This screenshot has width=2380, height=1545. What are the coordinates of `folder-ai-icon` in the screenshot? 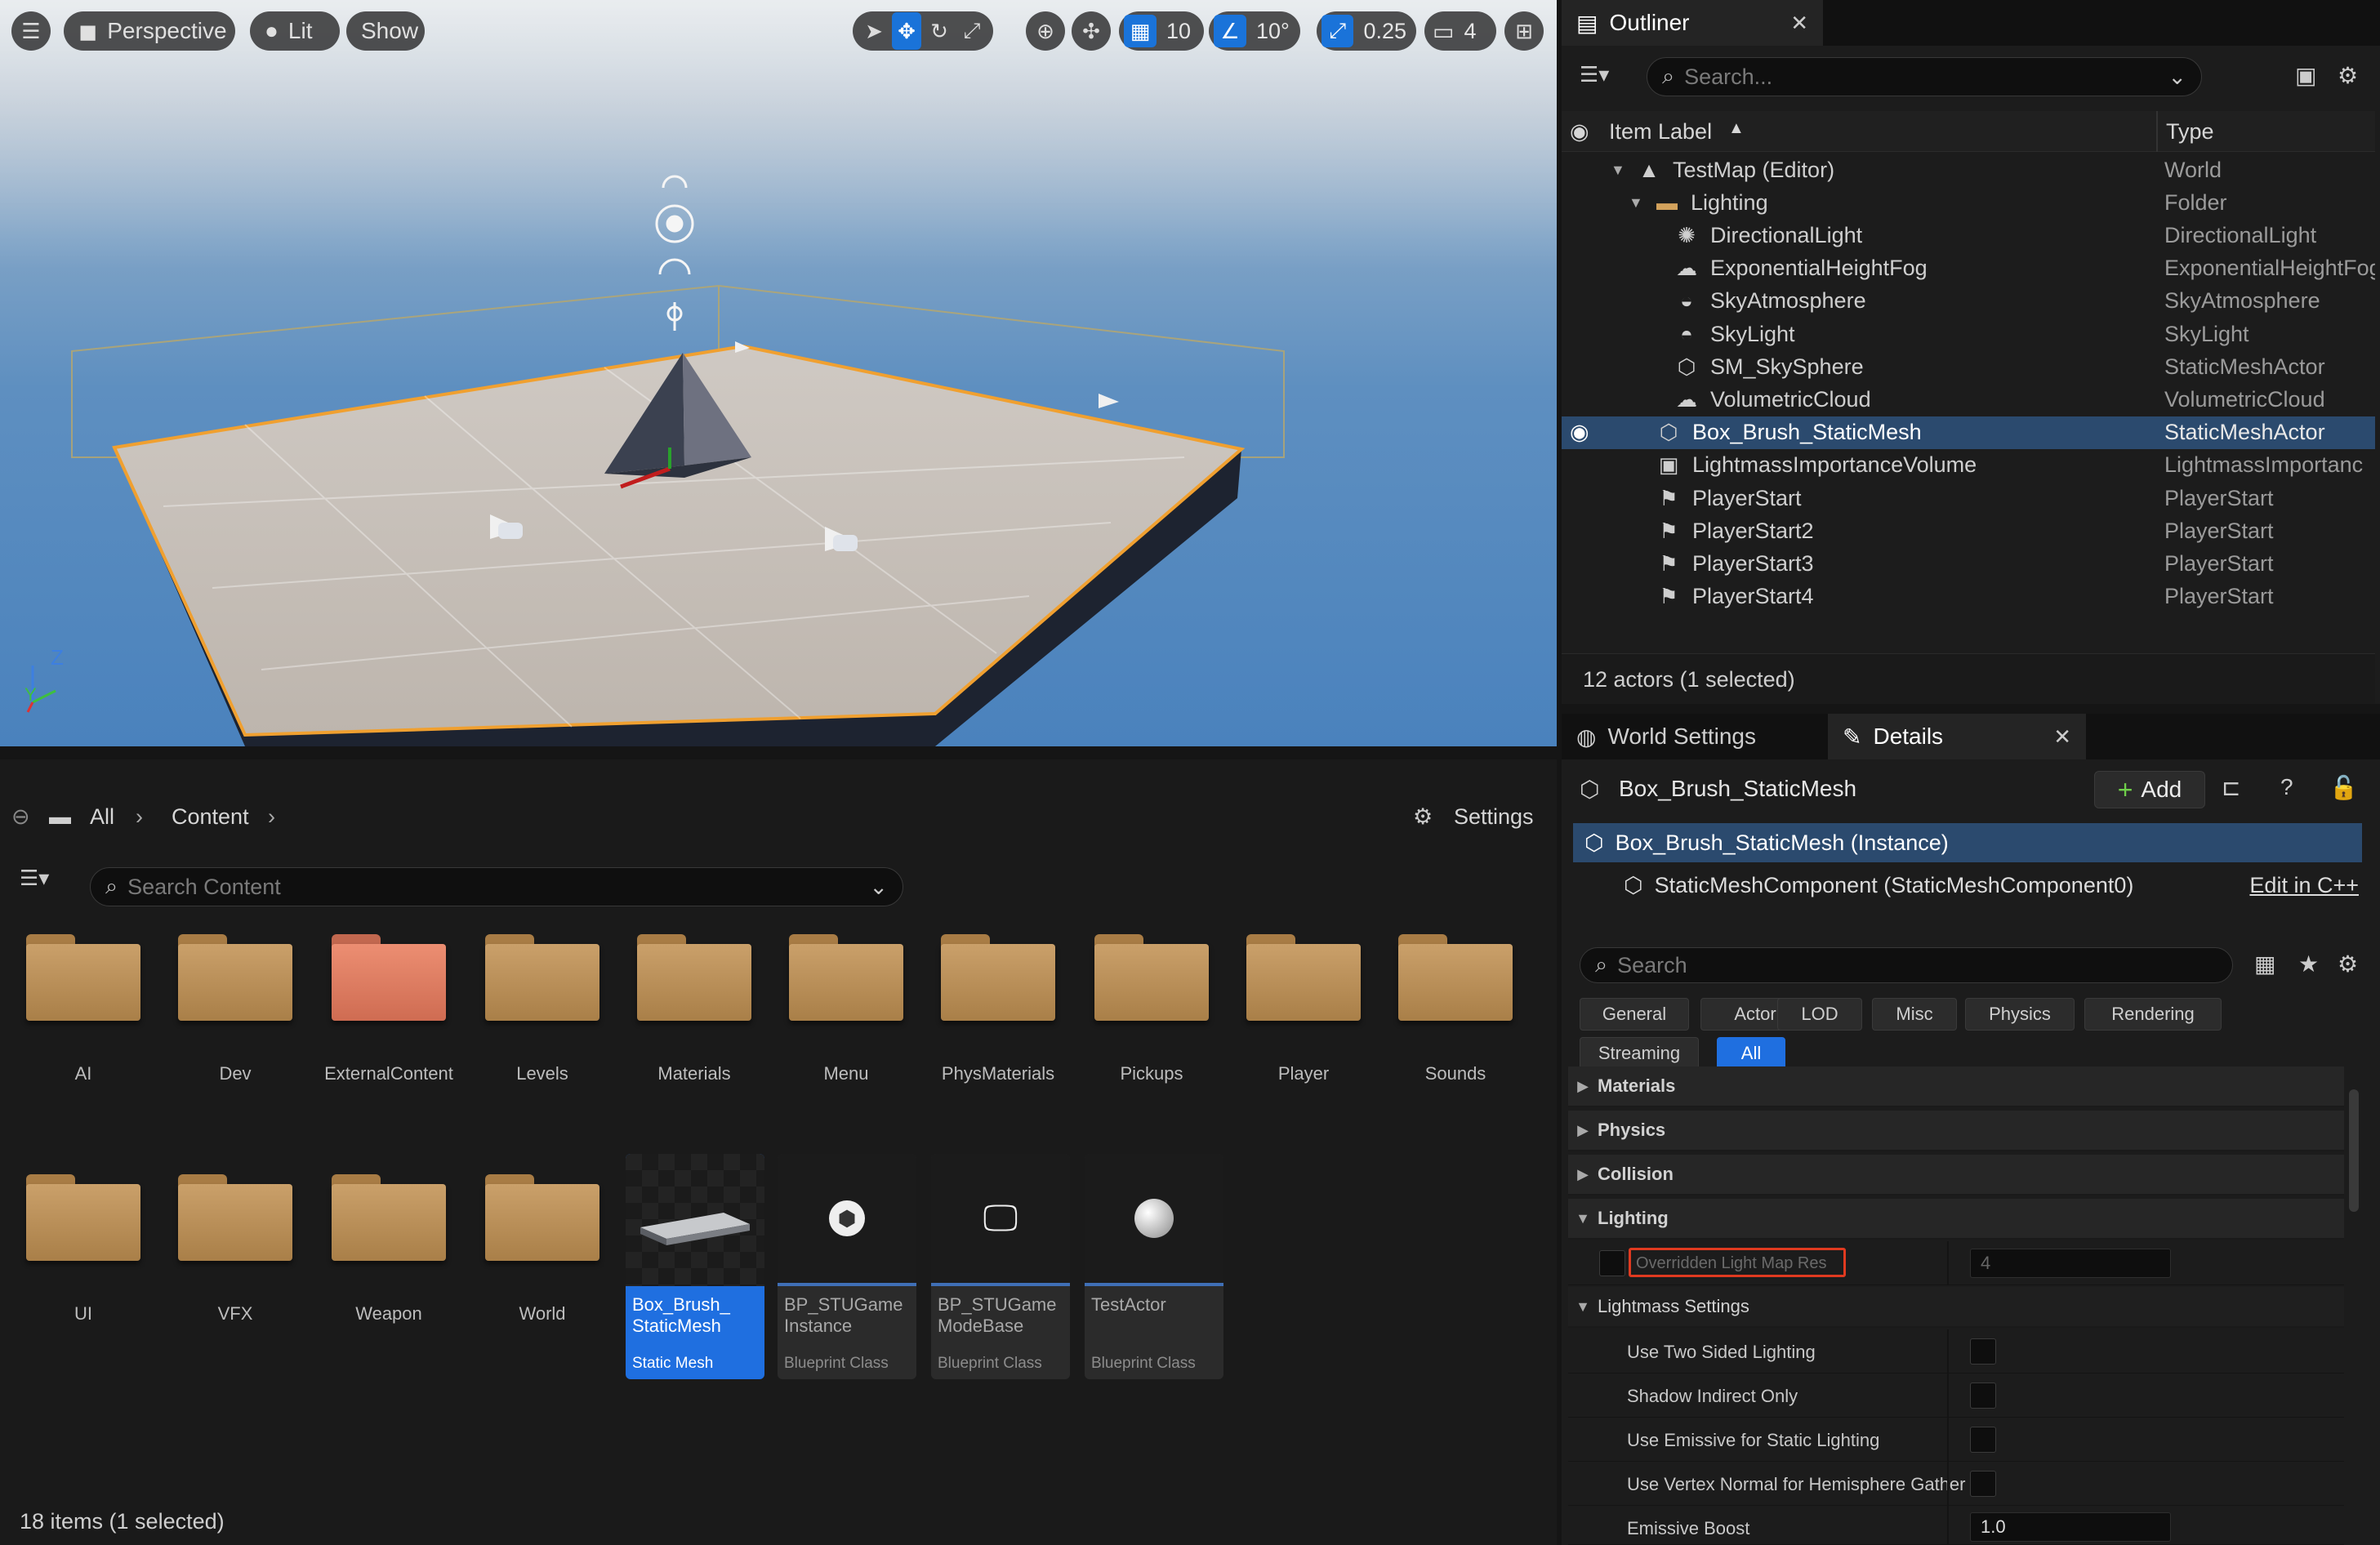 It's located at (83, 978).